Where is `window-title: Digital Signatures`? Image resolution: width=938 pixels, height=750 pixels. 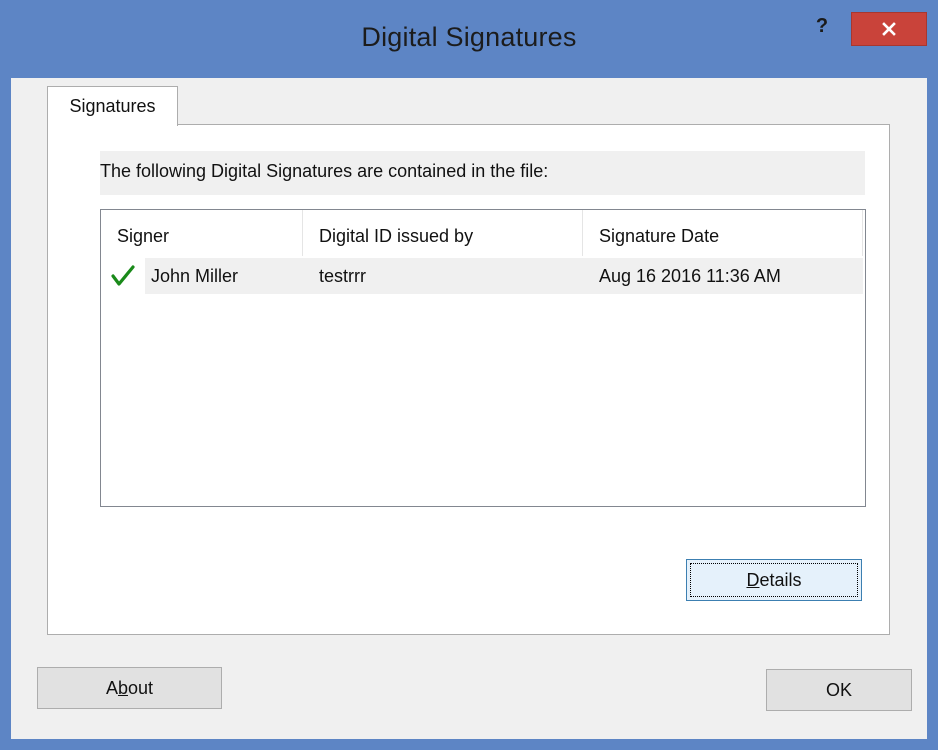
window-title: Digital Signatures is located at coordinates (469, 37).